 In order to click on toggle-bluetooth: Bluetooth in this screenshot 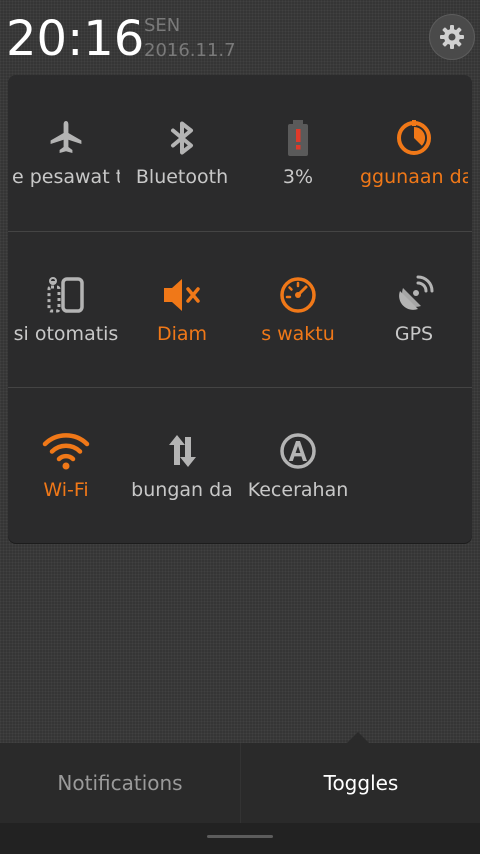, I will do `click(182, 152)`.